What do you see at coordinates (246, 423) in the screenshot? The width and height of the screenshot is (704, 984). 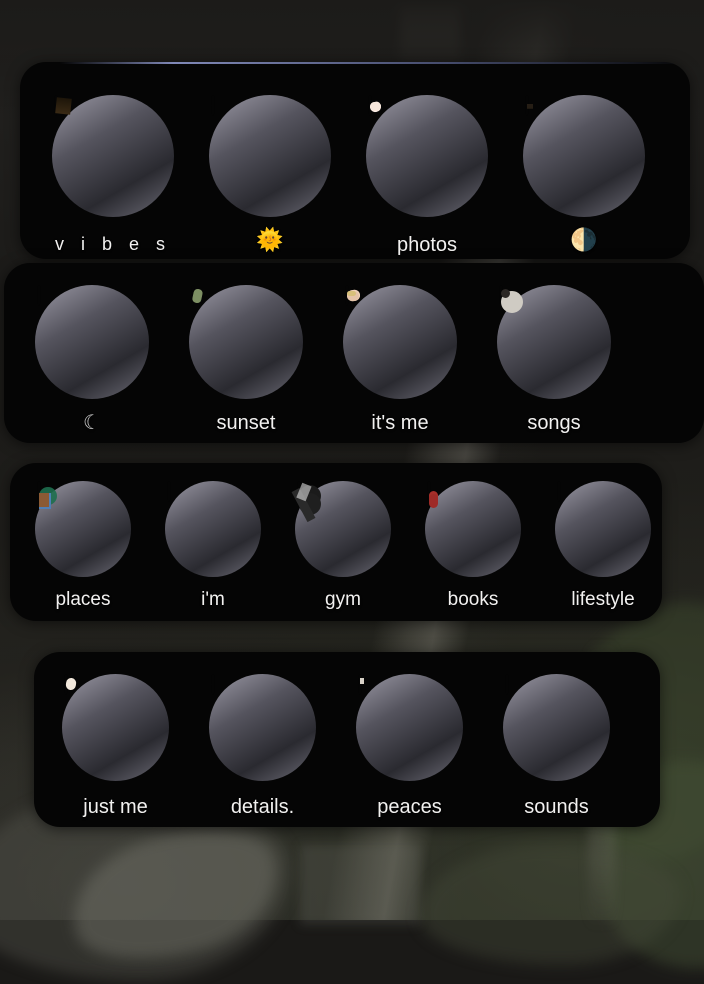 I see `highlight-label: sunset` at bounding box center [246, 423].